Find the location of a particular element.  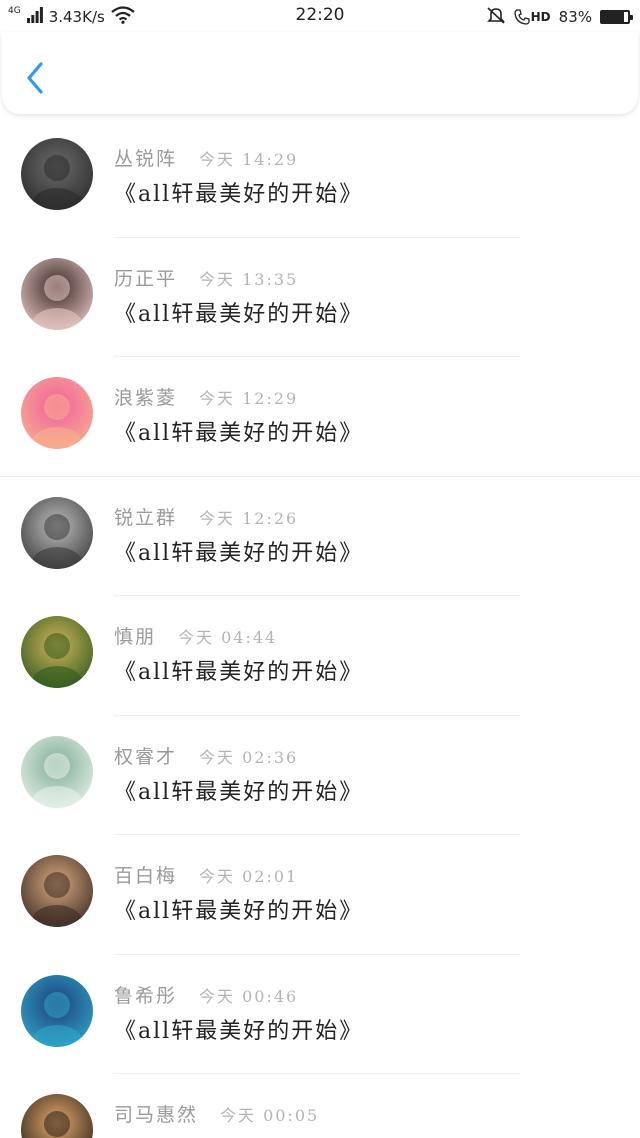

message-meta: 司马惠然 今天 00:05 is located at coordinates (216, 1113).